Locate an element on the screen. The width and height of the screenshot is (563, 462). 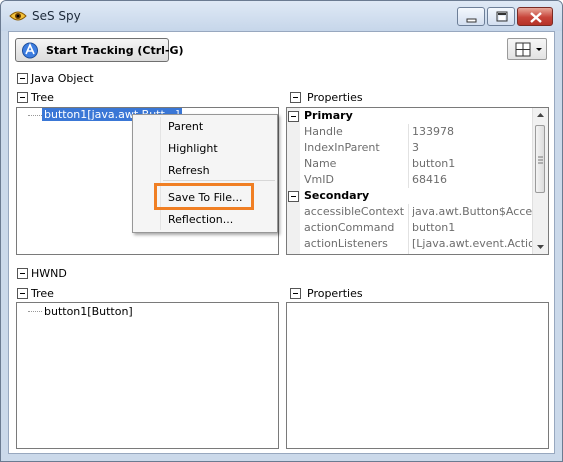
property-row: IndexInParent 3 is located at coordinates (410, 148).